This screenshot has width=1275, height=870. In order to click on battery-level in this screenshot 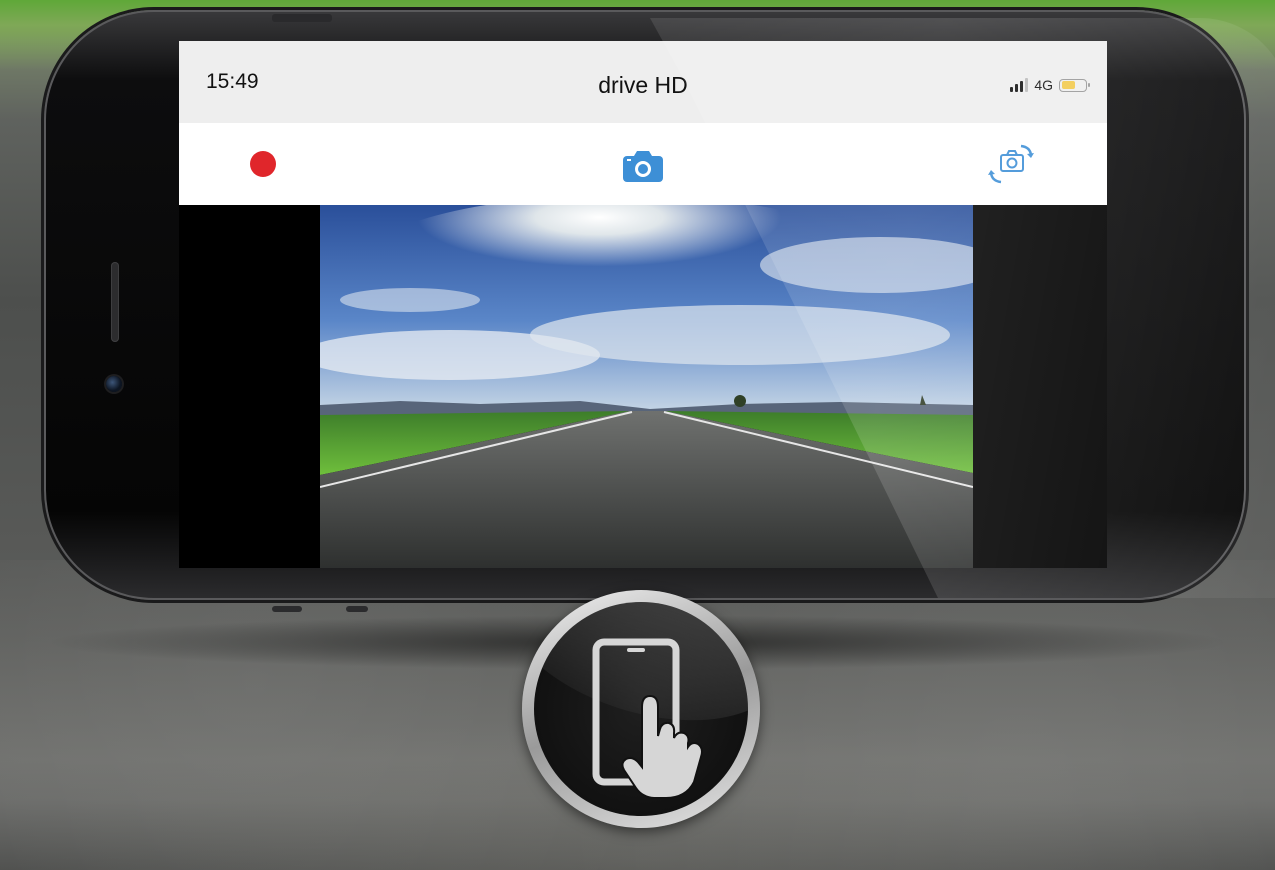, I will do `click(1068, 85)`.